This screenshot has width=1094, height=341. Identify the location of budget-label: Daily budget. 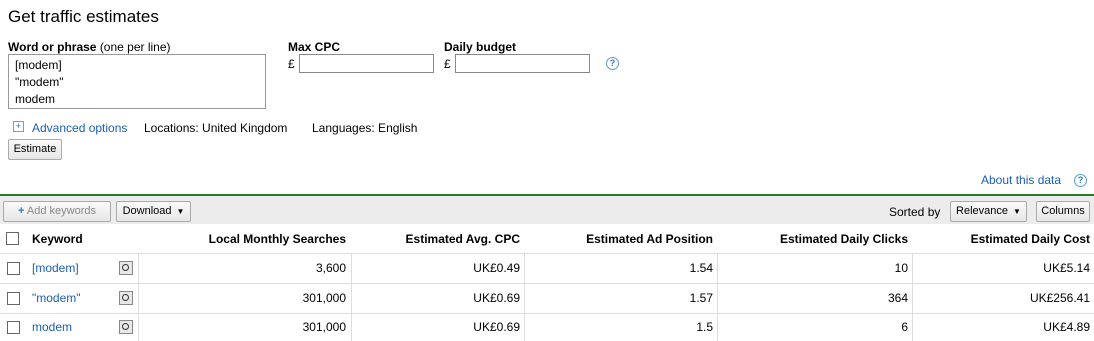
(480, 47).